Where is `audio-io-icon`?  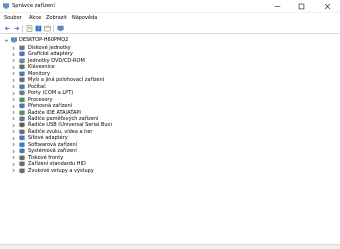
audio-io-icon is located at coordinates (22, 170).